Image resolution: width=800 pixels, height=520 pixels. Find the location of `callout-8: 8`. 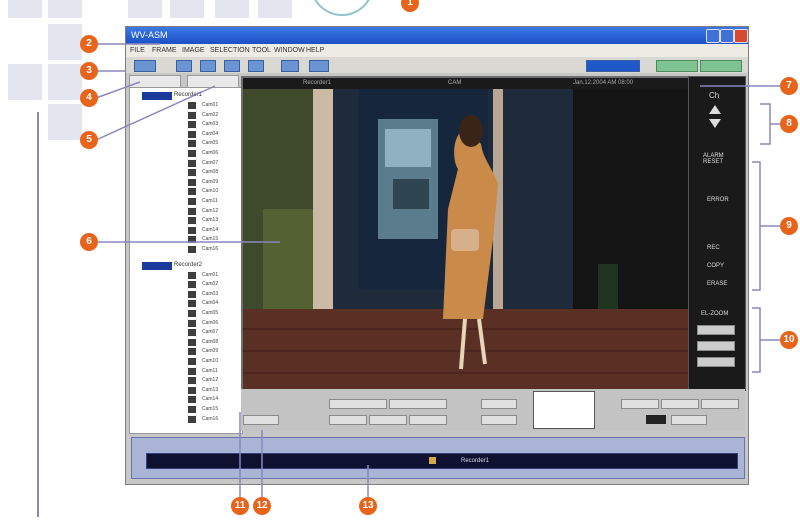

callout-8: 8 is located at coordinates (789, 124).